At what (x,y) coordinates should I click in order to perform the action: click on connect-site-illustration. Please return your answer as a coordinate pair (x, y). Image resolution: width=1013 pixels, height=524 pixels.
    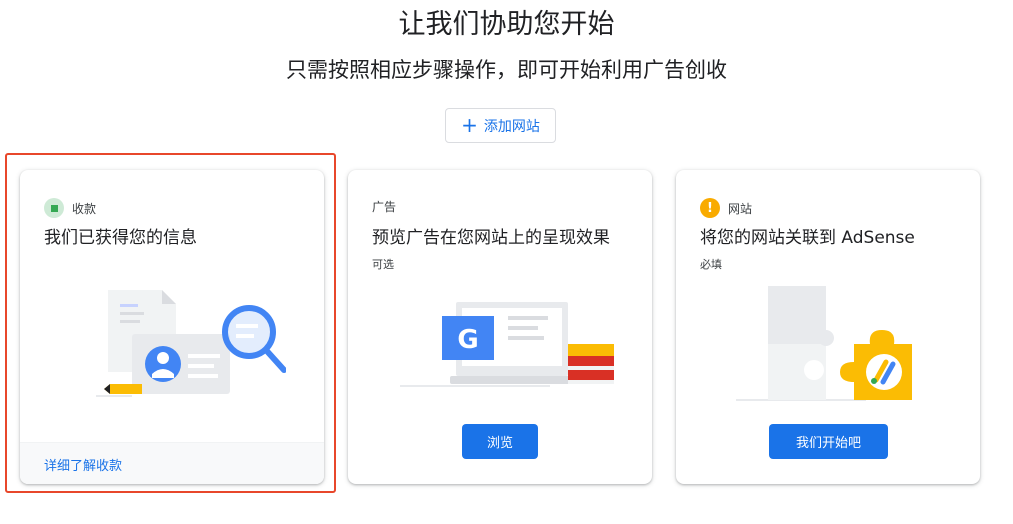
    Looking at the image, I should click on (824, 343).